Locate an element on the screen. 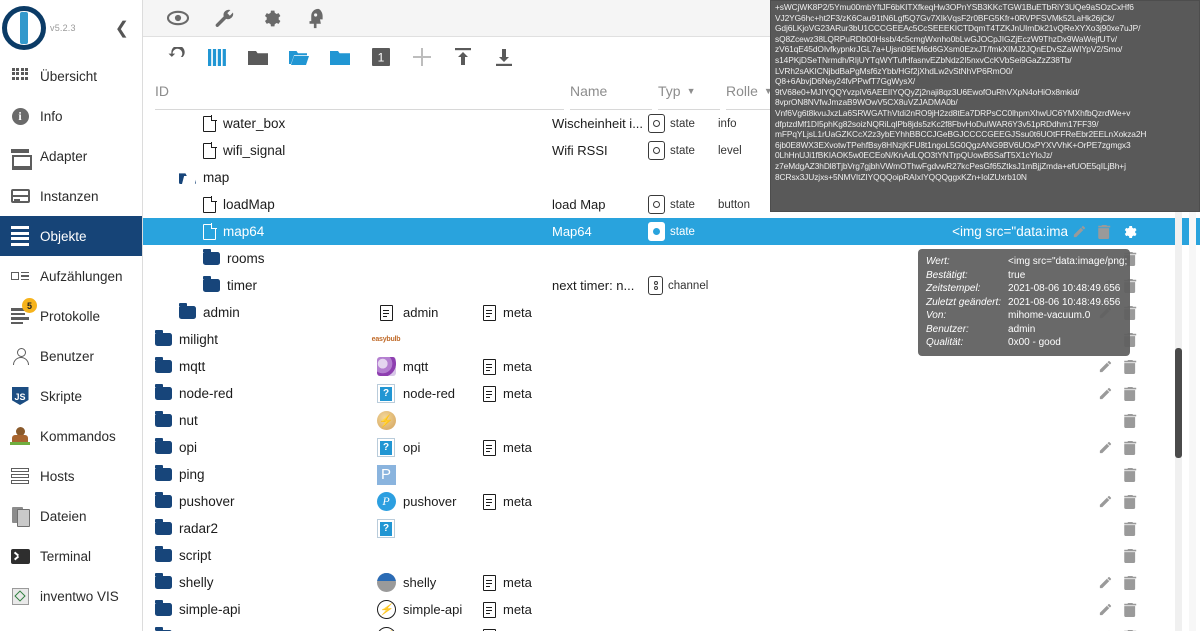  sidebar-item-terminal: Terminal is located at coordinates (71, 556).